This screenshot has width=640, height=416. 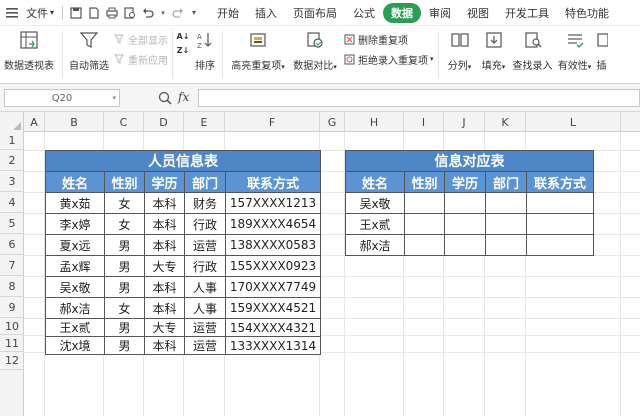 I want to click on save-icon, so click(x=76, y=13).